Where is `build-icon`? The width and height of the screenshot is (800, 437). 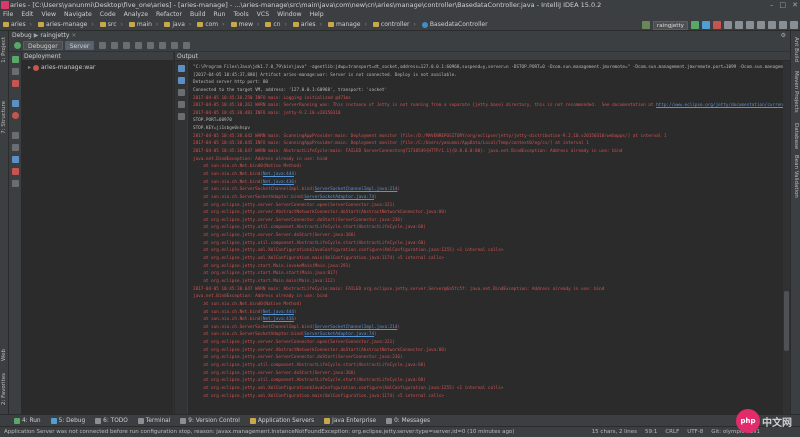
build-icon is located at coordinates (645, 25).